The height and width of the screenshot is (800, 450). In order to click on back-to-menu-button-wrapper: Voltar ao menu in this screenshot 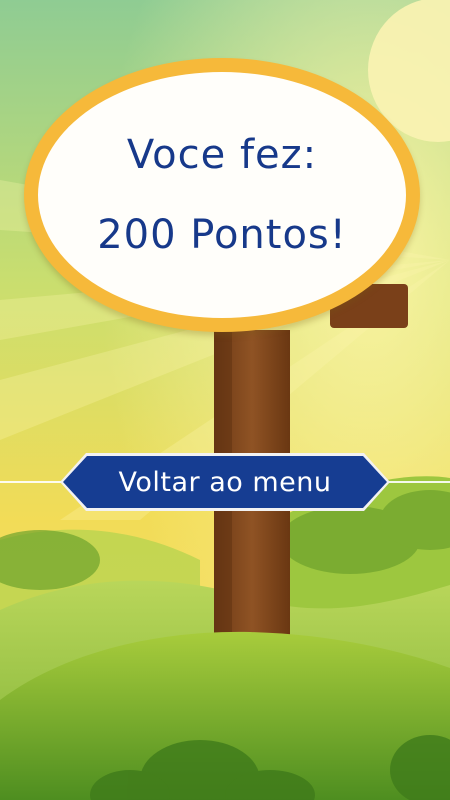, I will do `click(225, 482)`.